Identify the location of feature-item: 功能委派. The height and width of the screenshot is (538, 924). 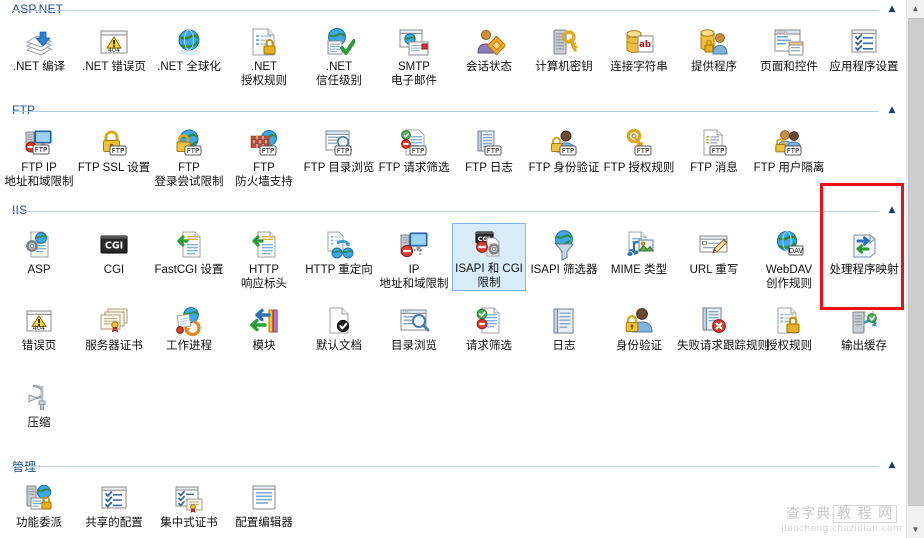
(39, 504).